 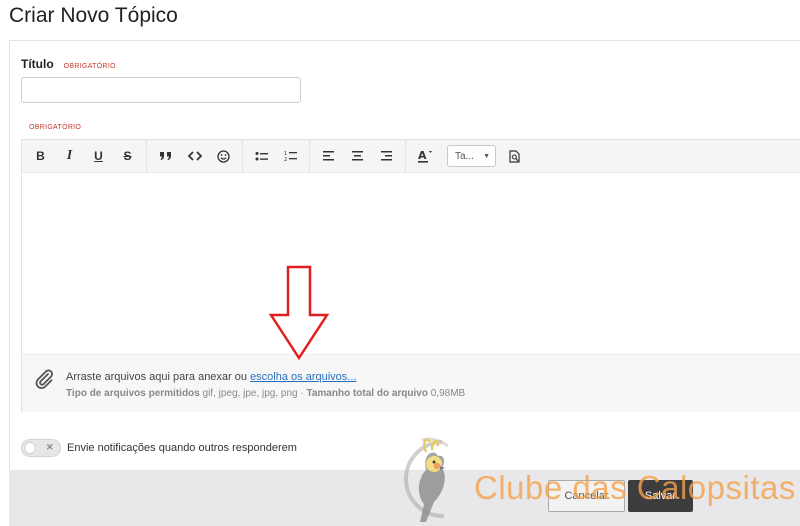 I want to click on style-group: A Ta... ▼, so click(x=472, y=156).